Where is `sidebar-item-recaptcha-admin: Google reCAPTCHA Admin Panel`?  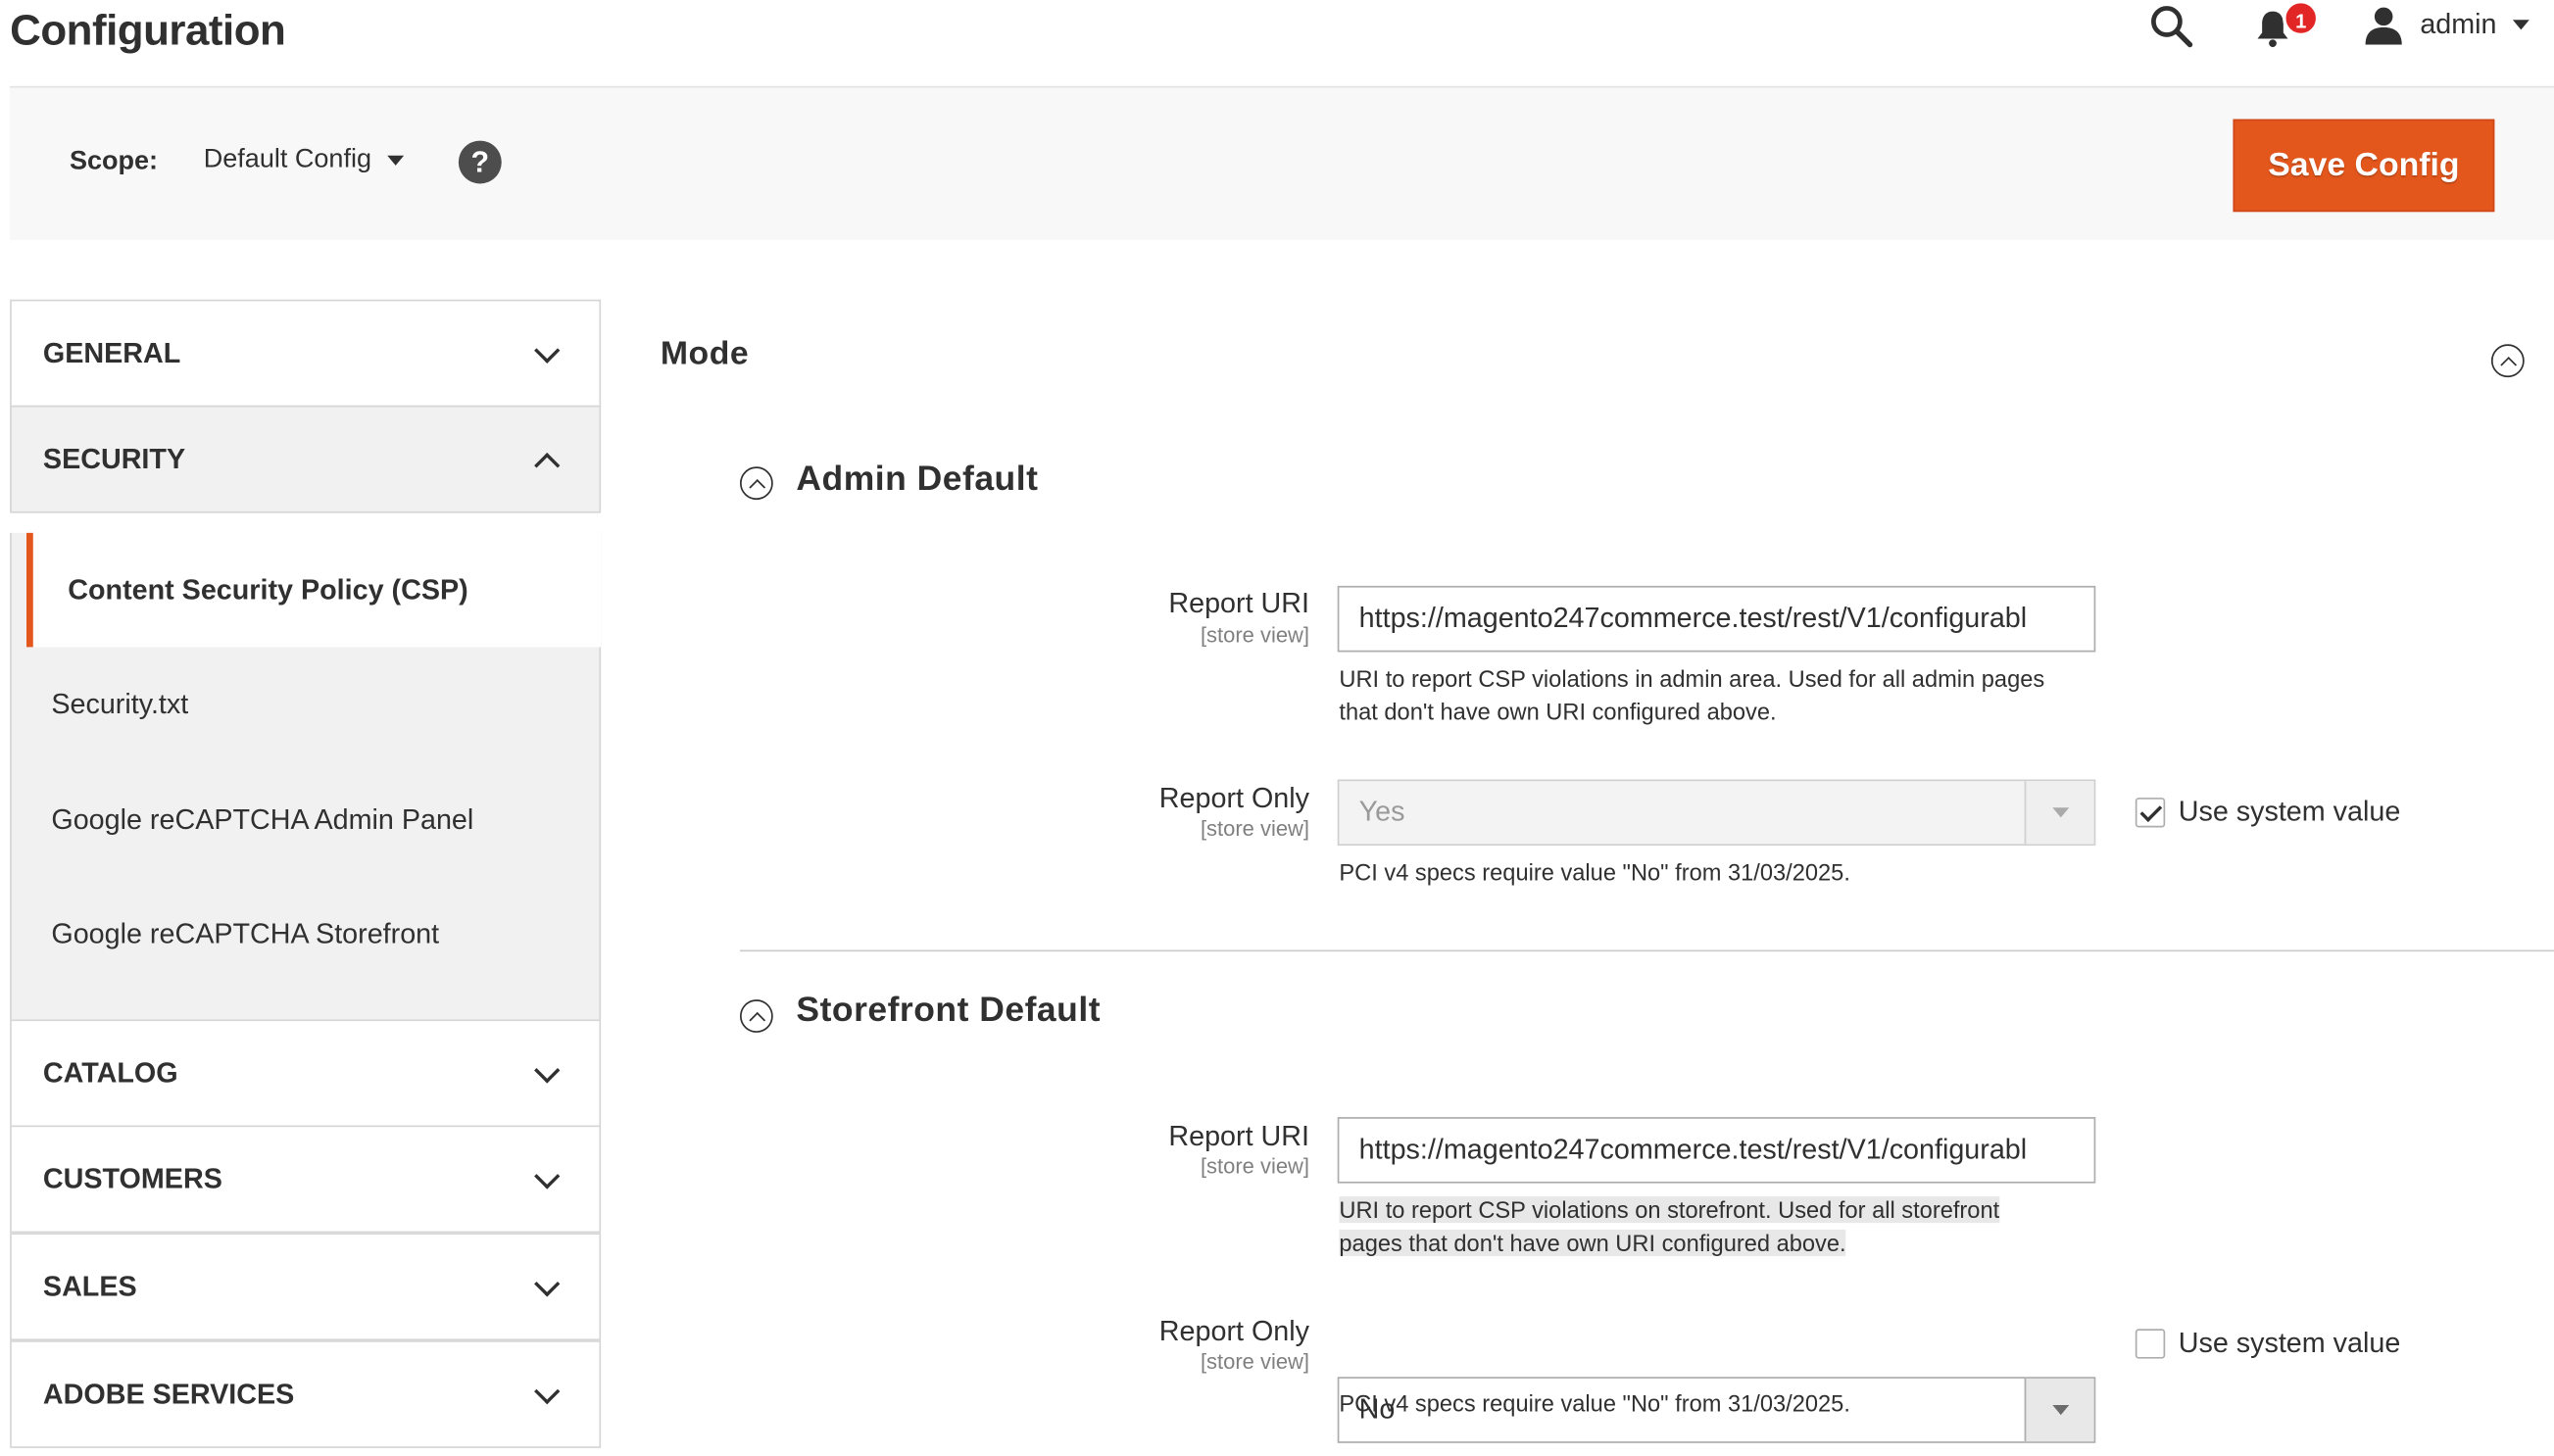 sidebar-item-recaptcha-admin: Google reCAPTCHA Admin Panel is located at coordinates (306, 820).